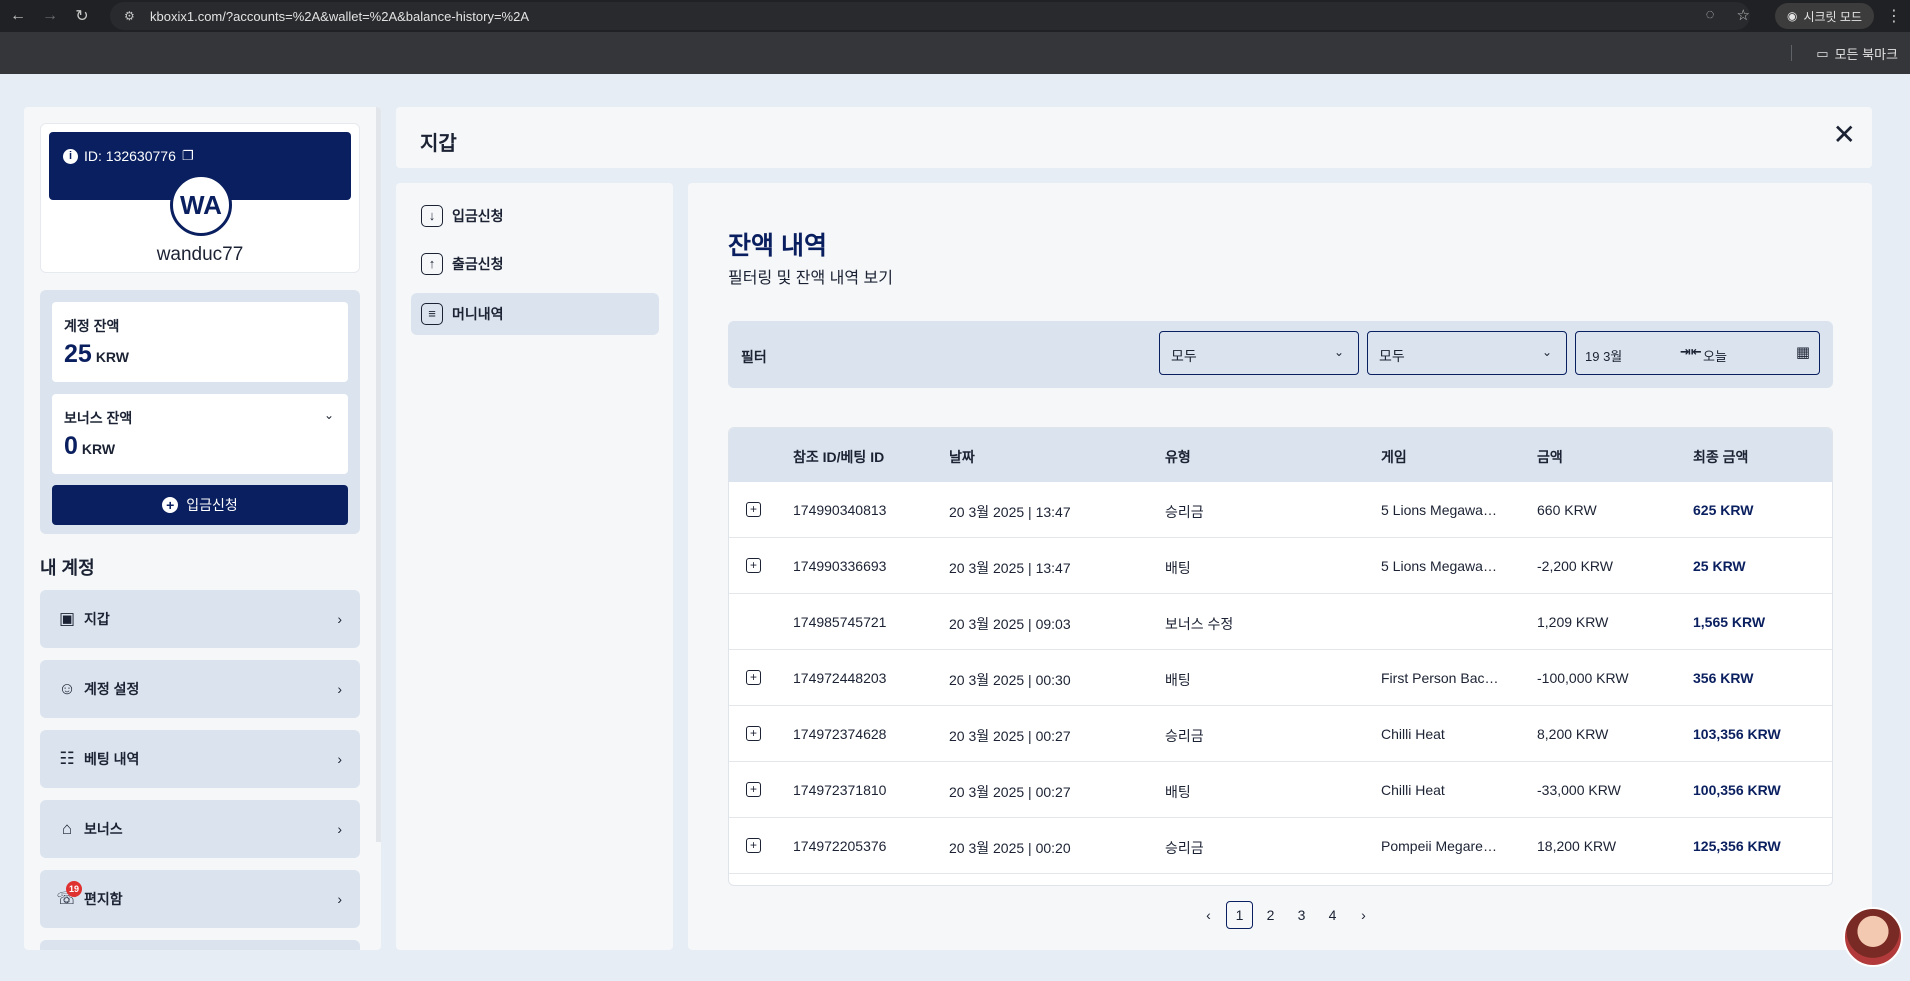  Describe the element at coordinates (201, 205) in the screenshot. I see `avatar: WA` at that location.